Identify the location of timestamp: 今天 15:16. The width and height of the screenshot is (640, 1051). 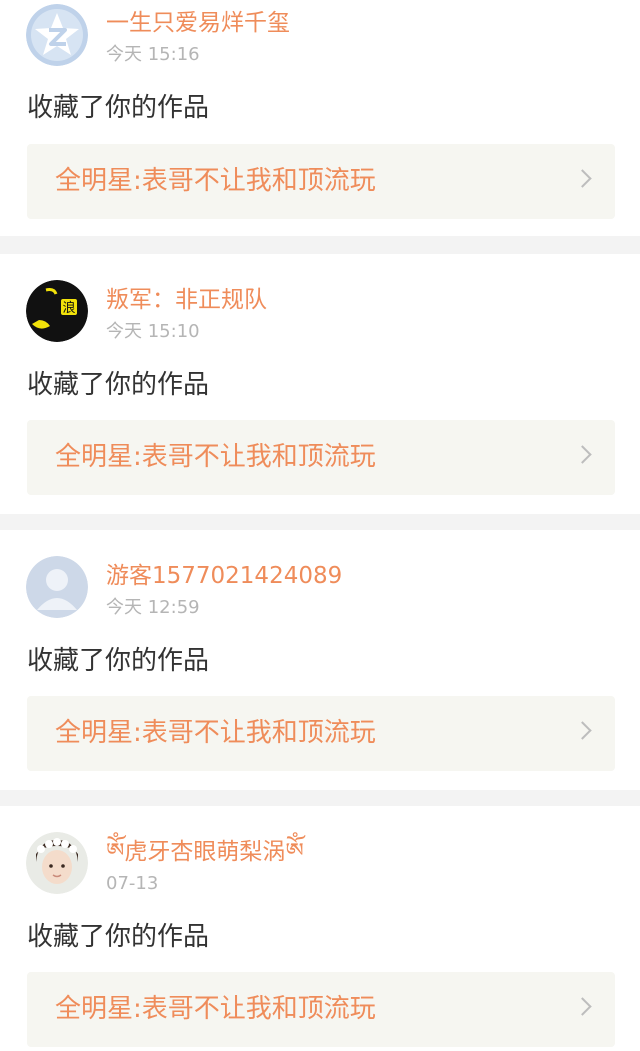
(153, 54).